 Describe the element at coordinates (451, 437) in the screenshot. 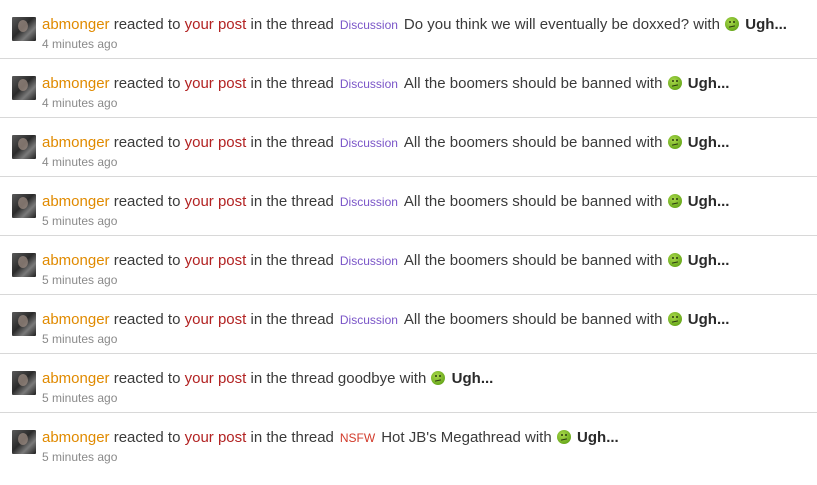

I see `thread-title-link: Hot JB's Megathread` at that location.